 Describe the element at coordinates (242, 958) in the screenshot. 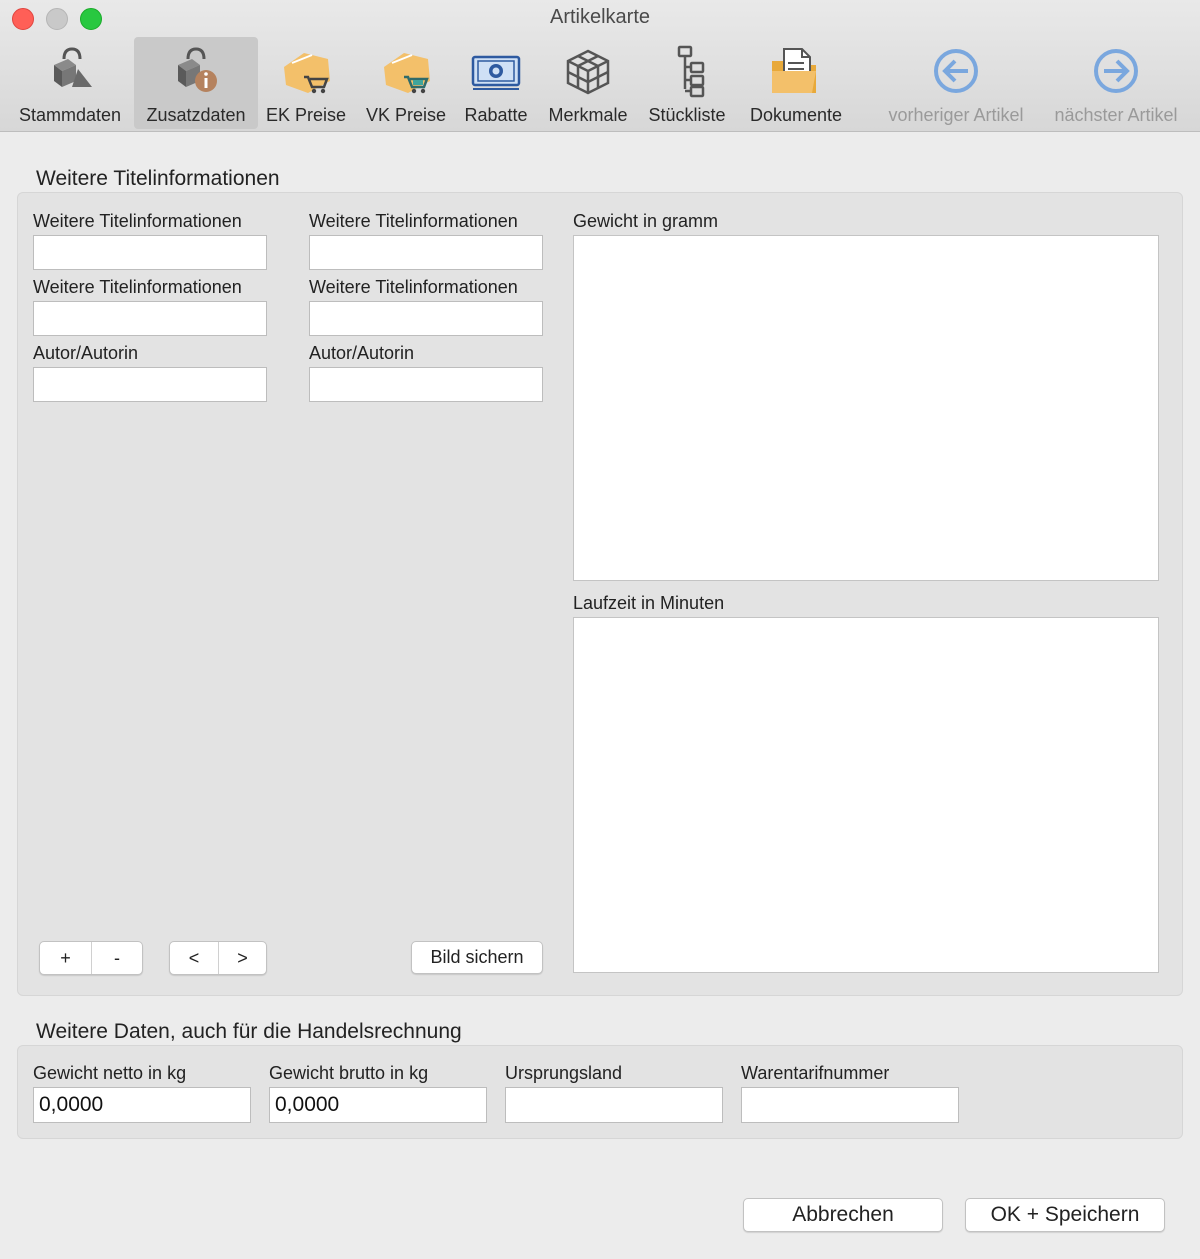

I see `next-image-button: >` at that location.